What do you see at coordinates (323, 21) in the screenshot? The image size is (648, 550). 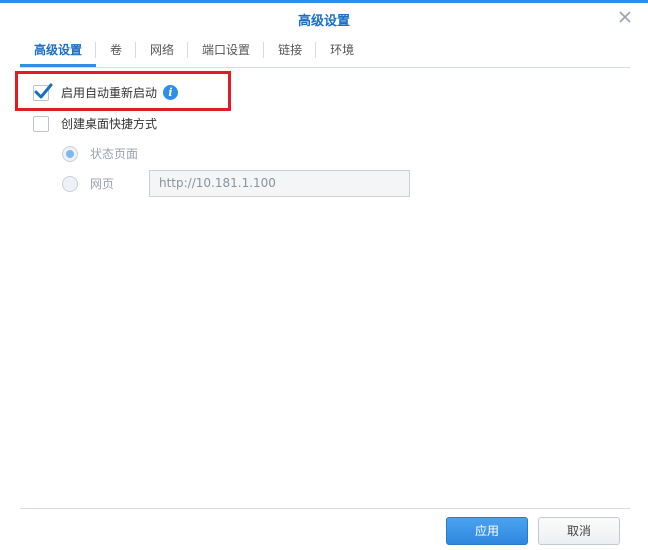 I see `dialog-title: 高级设置` at bounding box center [323, 21].